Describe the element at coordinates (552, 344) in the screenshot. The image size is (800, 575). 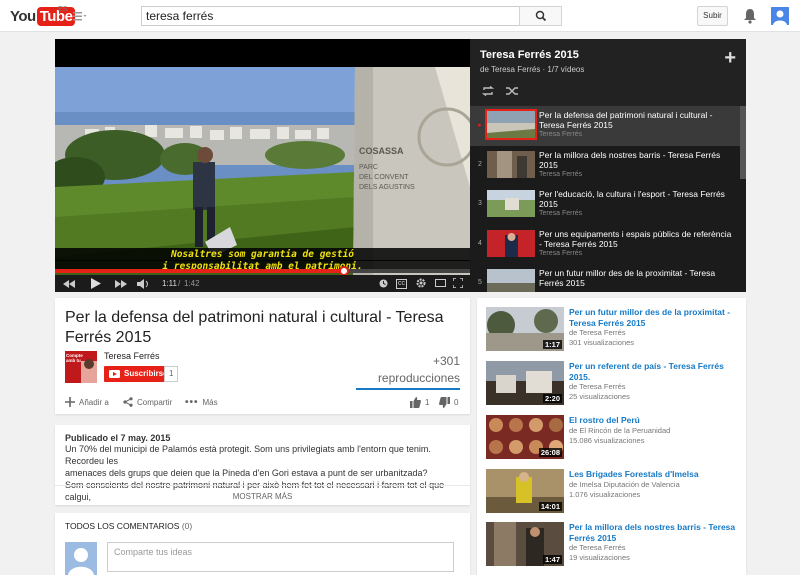
I see `duration-badge: 1:17` at that location.